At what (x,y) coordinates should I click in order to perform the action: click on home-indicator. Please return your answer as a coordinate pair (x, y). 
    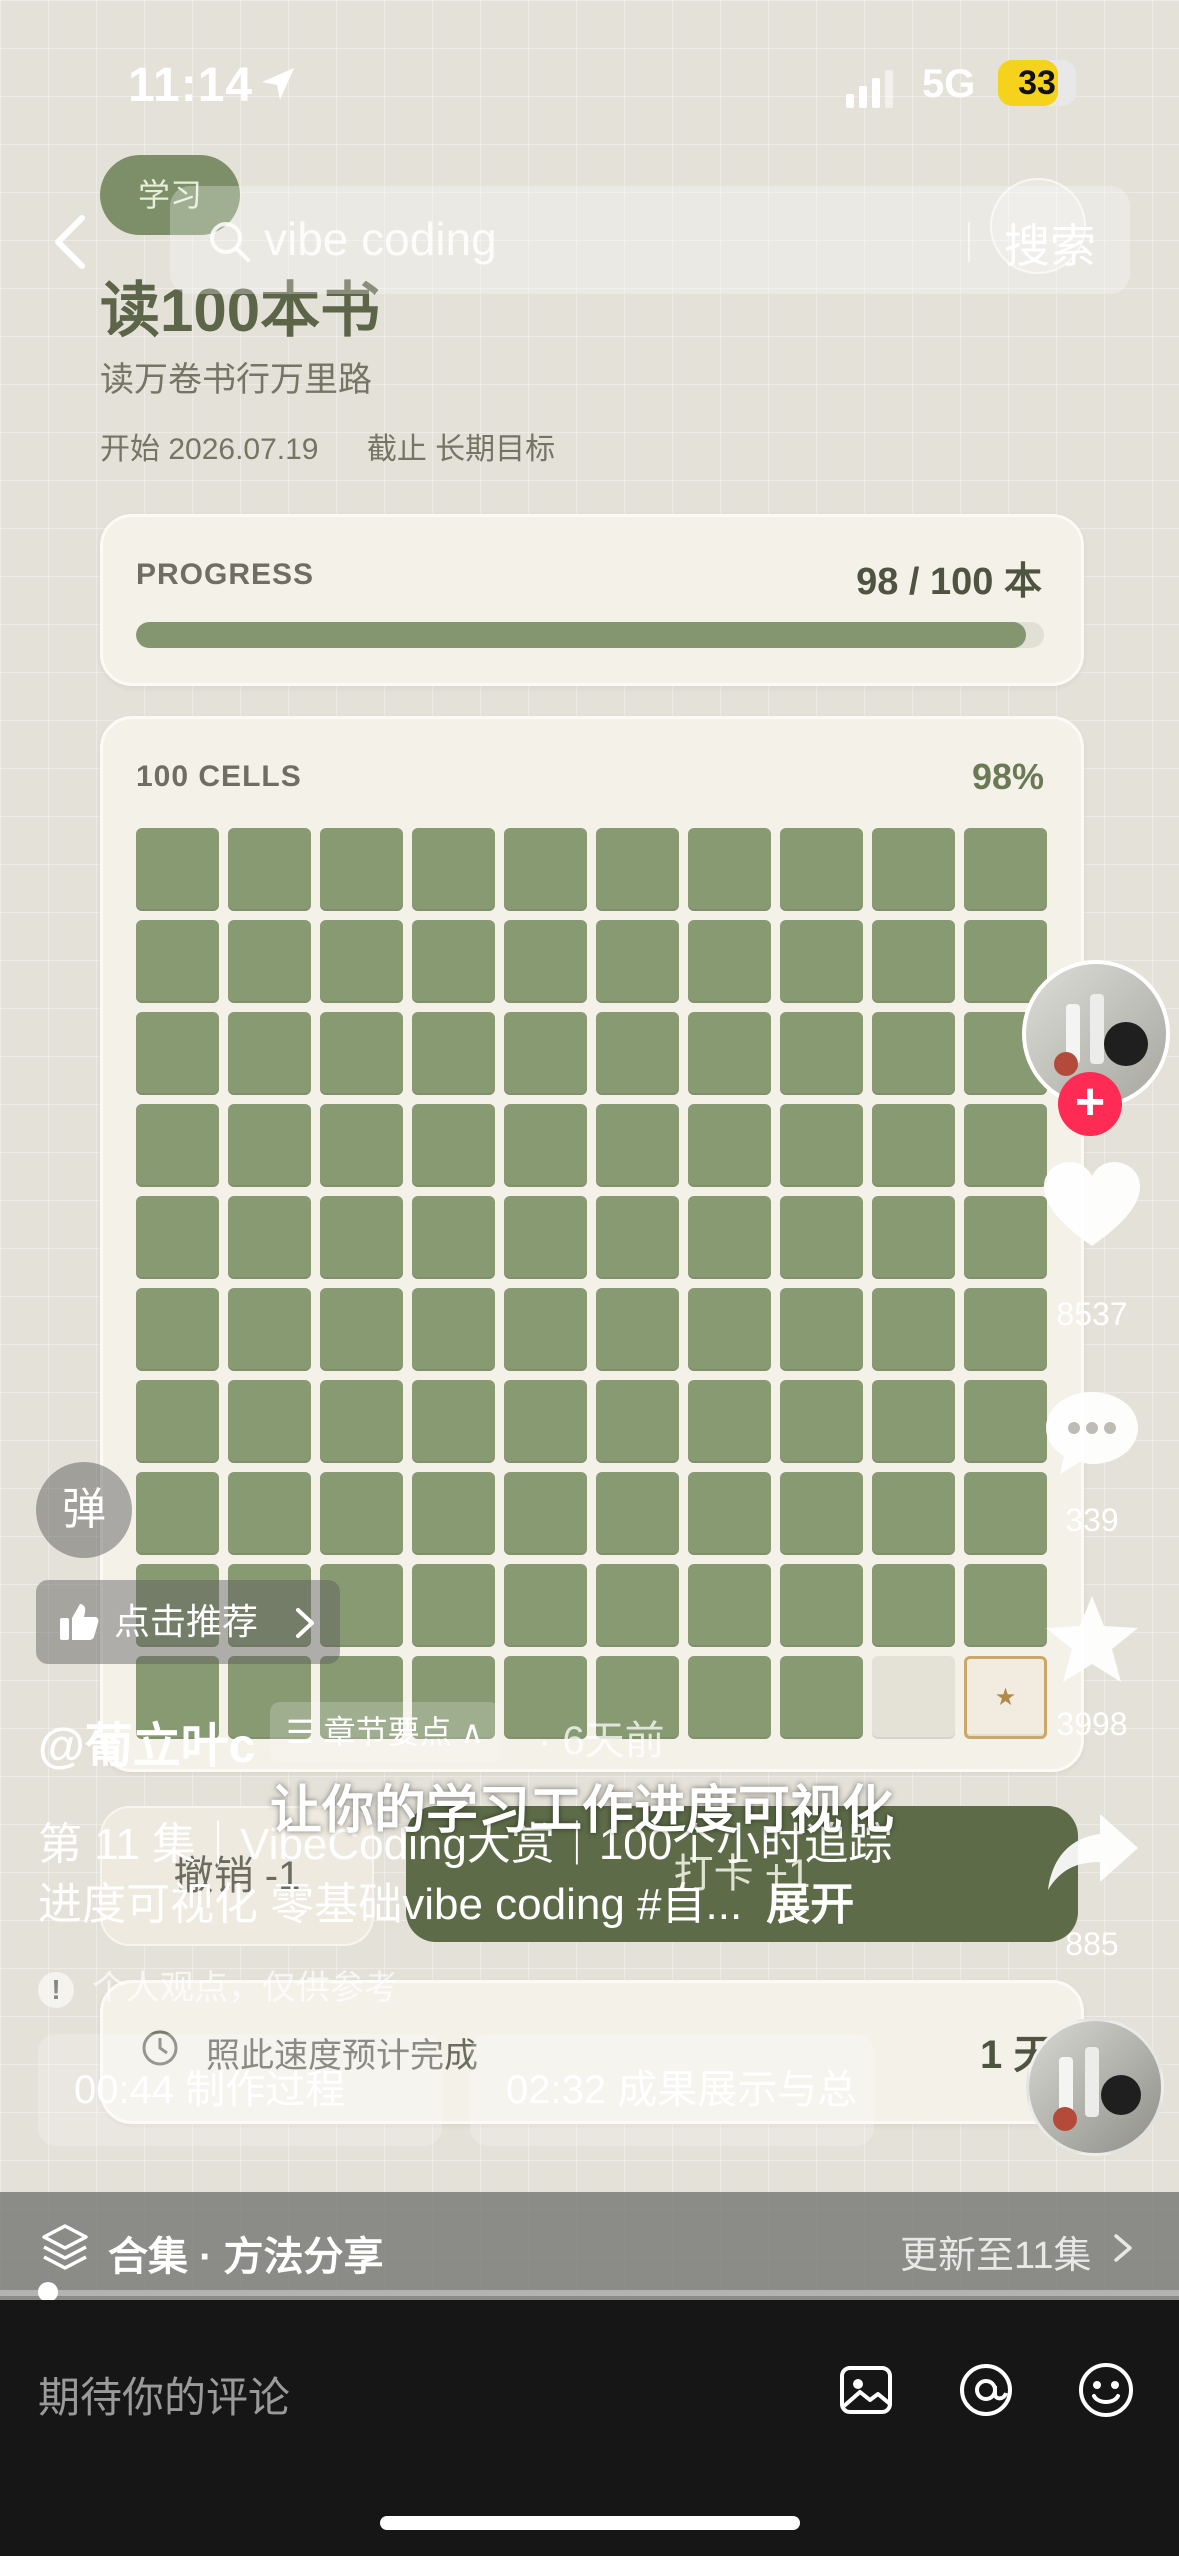
    Looking at the image, I should click on (590, 2523).